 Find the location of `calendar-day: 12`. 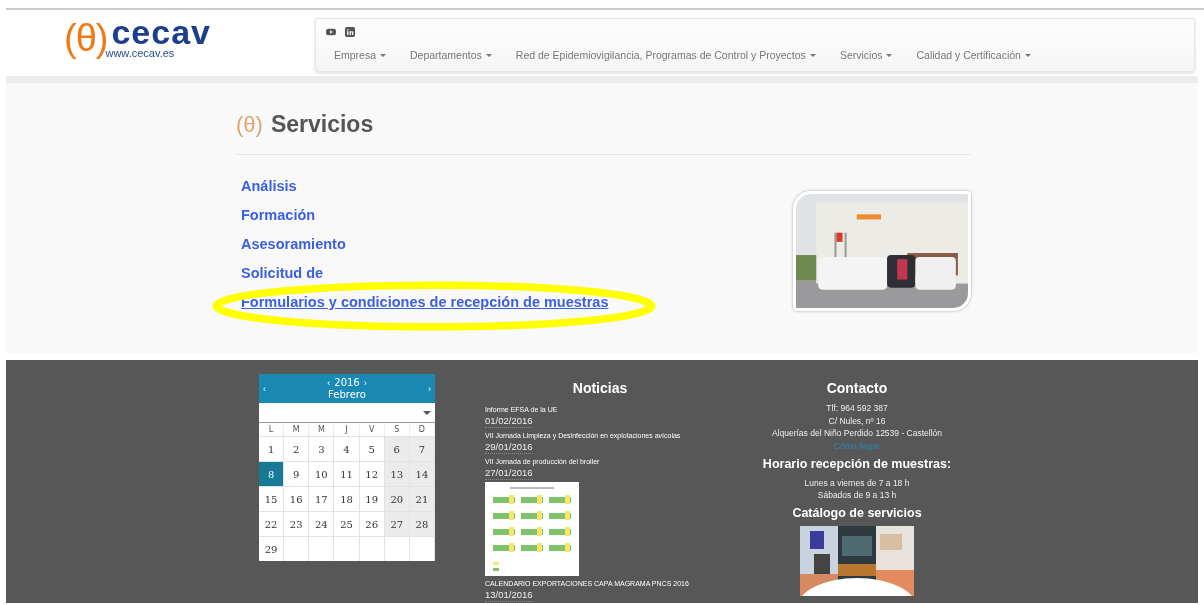

calendar-day: 12 is located at coordinates (372, 473).